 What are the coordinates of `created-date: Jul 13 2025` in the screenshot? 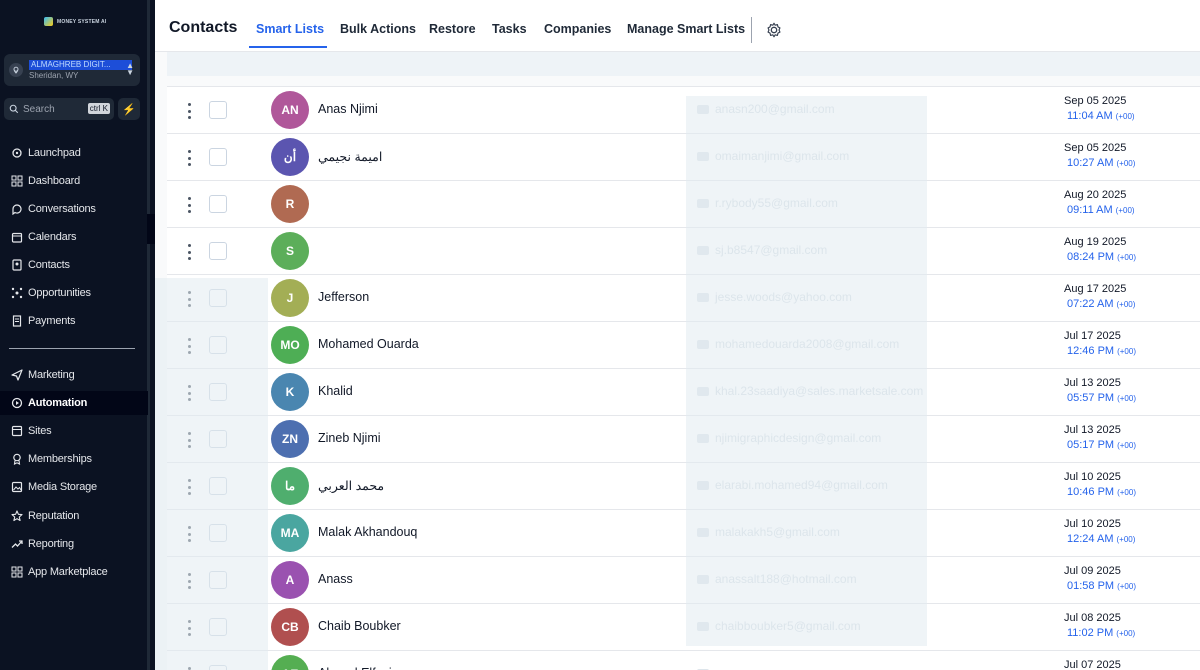 It's located at (1092, 430).